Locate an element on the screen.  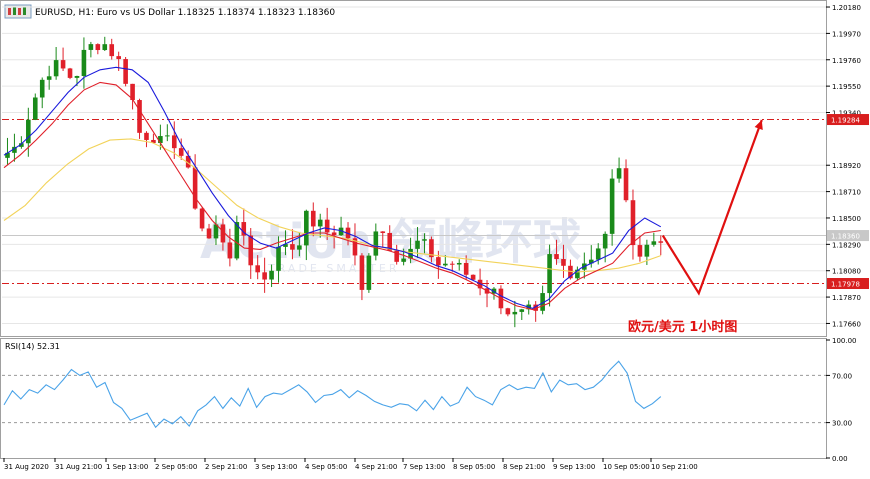
price-tick-label: 1.20180 is located at coordinates (846, 8).